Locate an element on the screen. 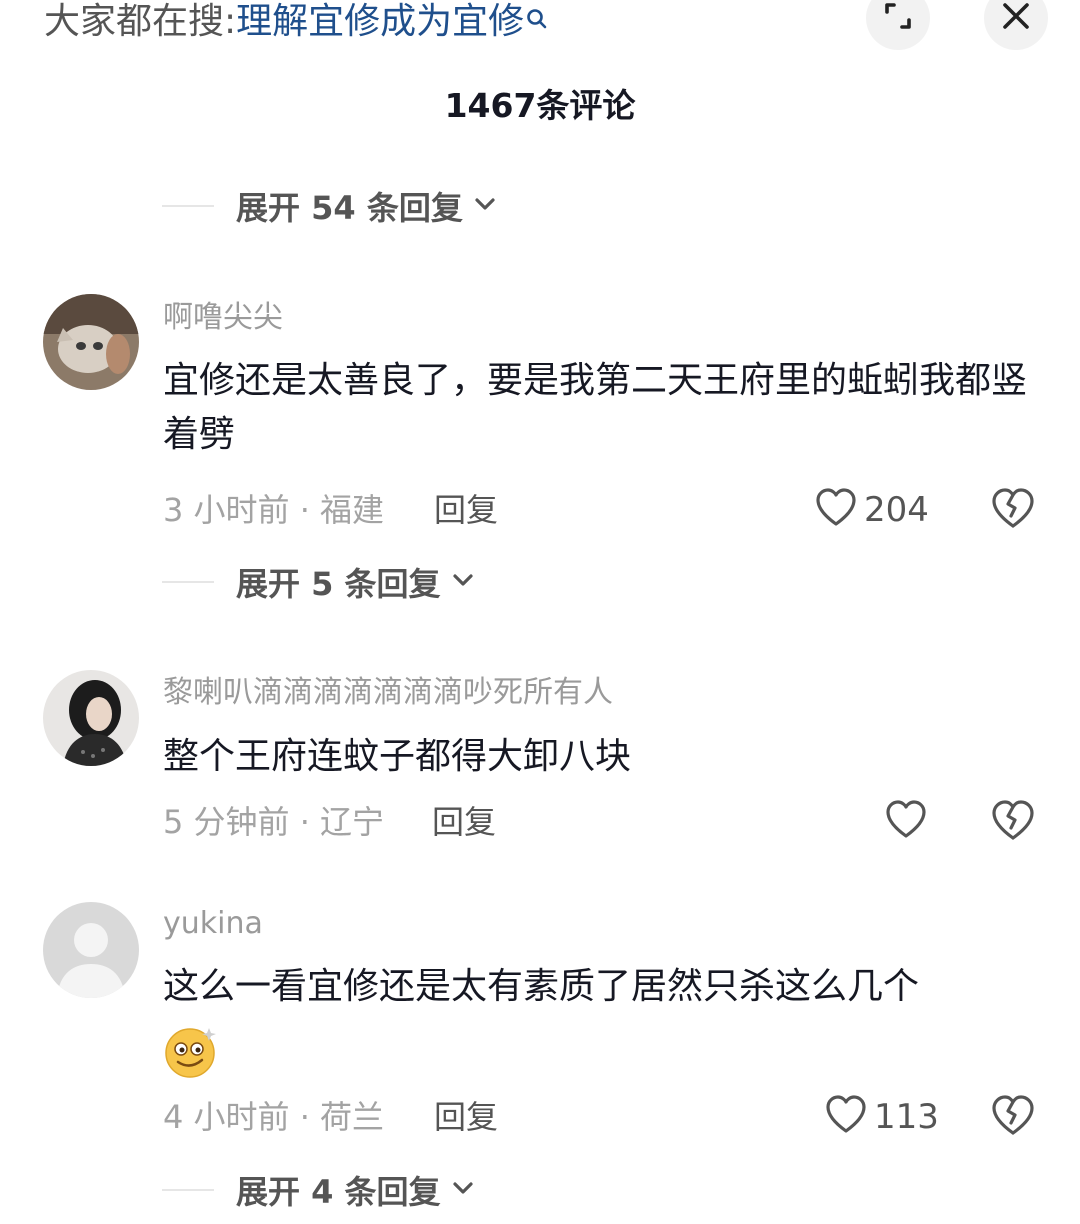 The height and width of the screenshot is (1224, 1080). like-count: 113 is located at coordinates (906, 1117).